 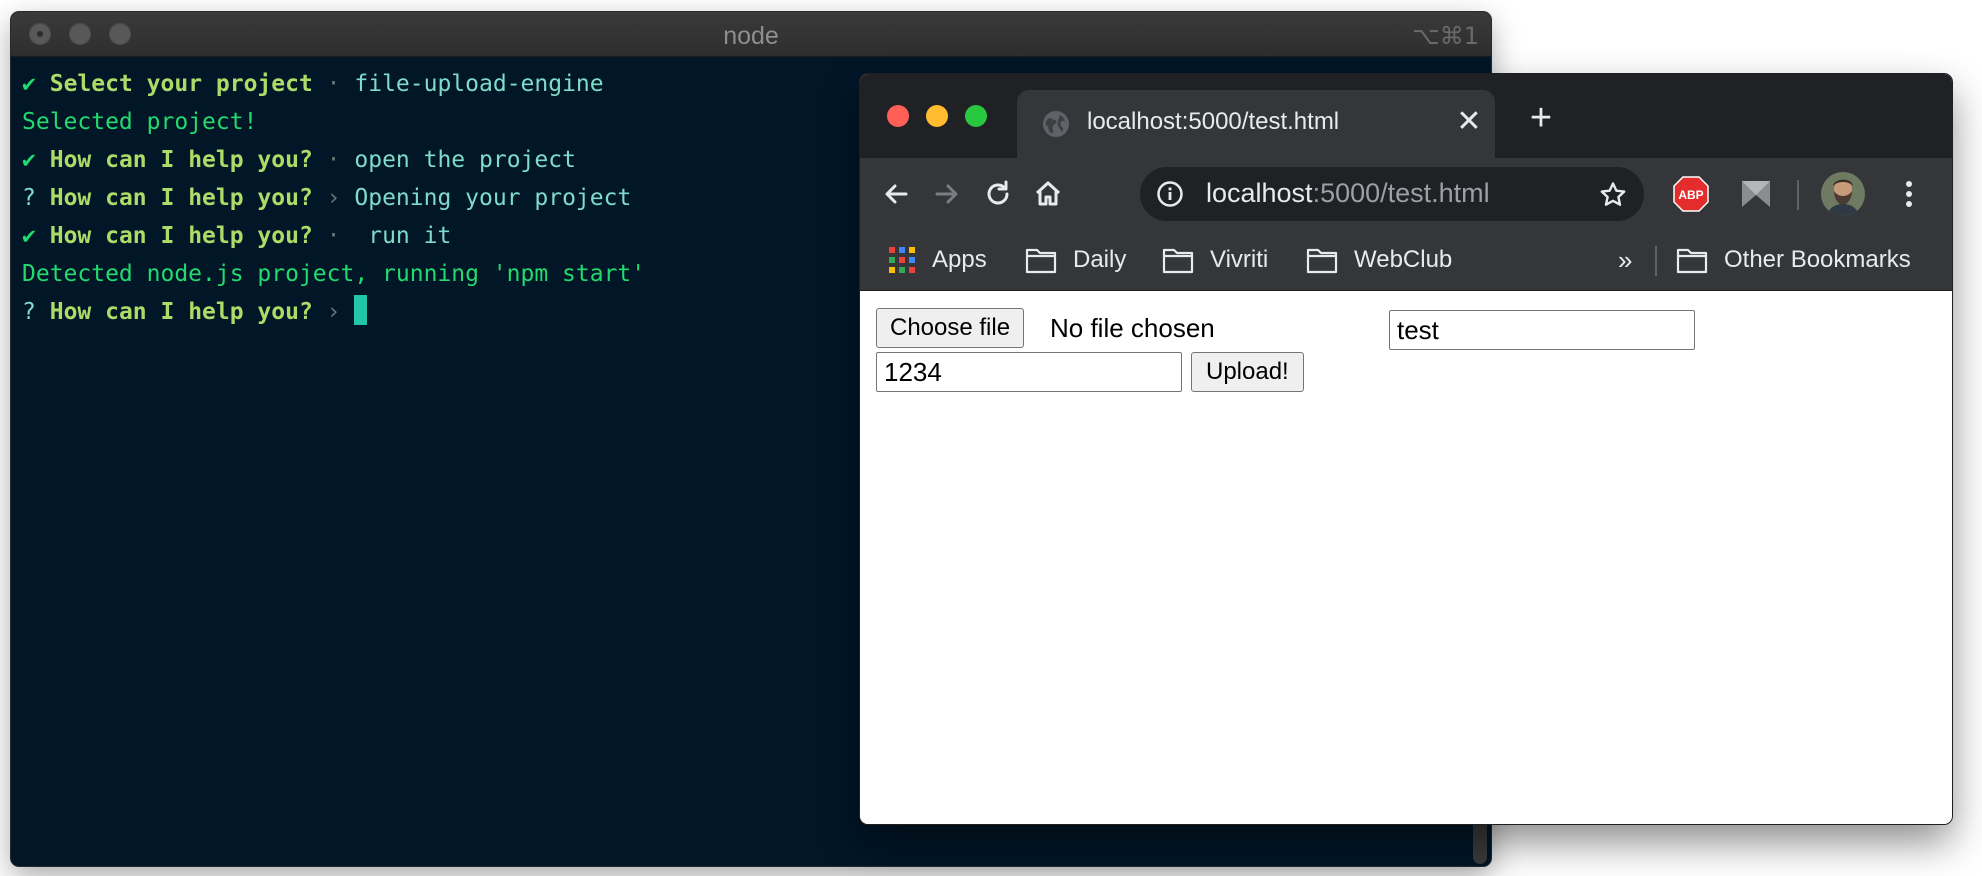 What do you see at coordinates (1029, 372) in the screenshot?
I see `number-input` at bounding box center [1029, 372].